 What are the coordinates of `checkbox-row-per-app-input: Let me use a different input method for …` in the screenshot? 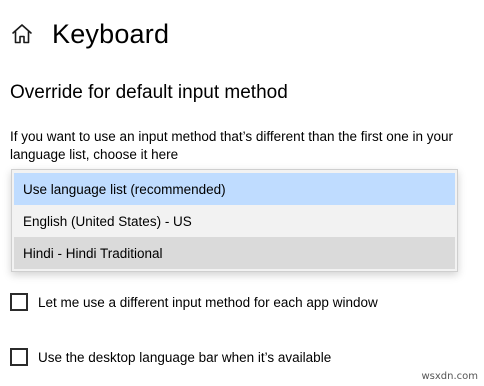 It's located at (194, 302).